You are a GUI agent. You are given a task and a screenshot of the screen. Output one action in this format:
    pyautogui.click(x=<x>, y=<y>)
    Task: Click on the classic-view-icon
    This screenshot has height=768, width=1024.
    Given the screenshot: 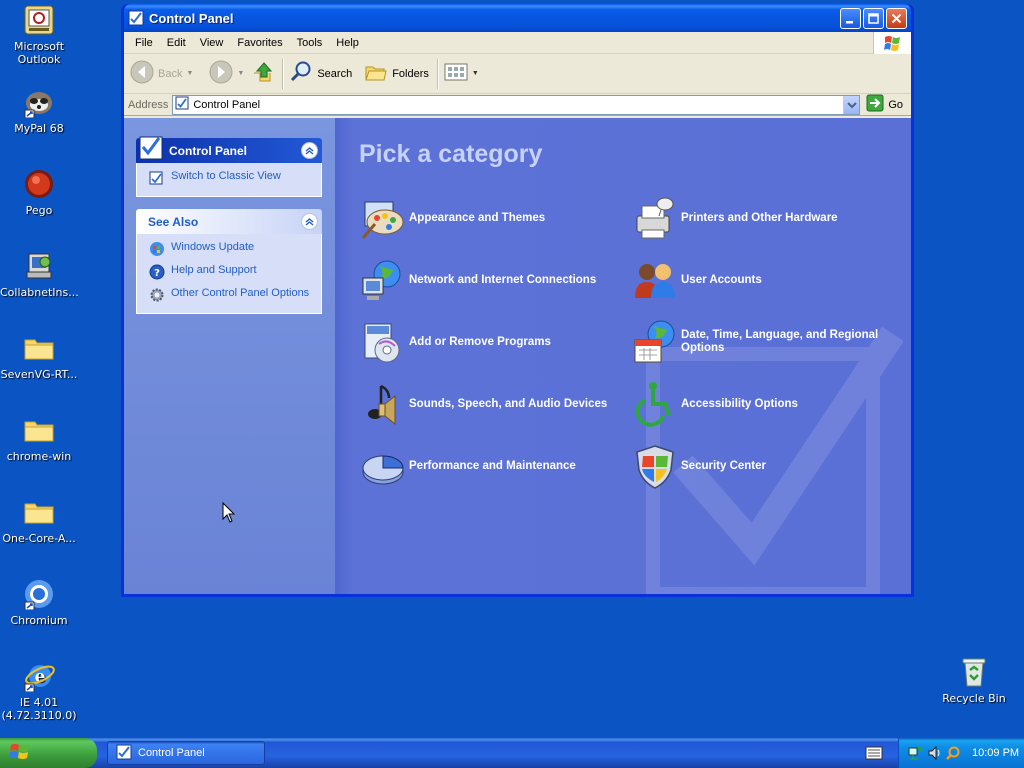 What is the action you would take?
    pyautogui.click(x=157, y=178)
    